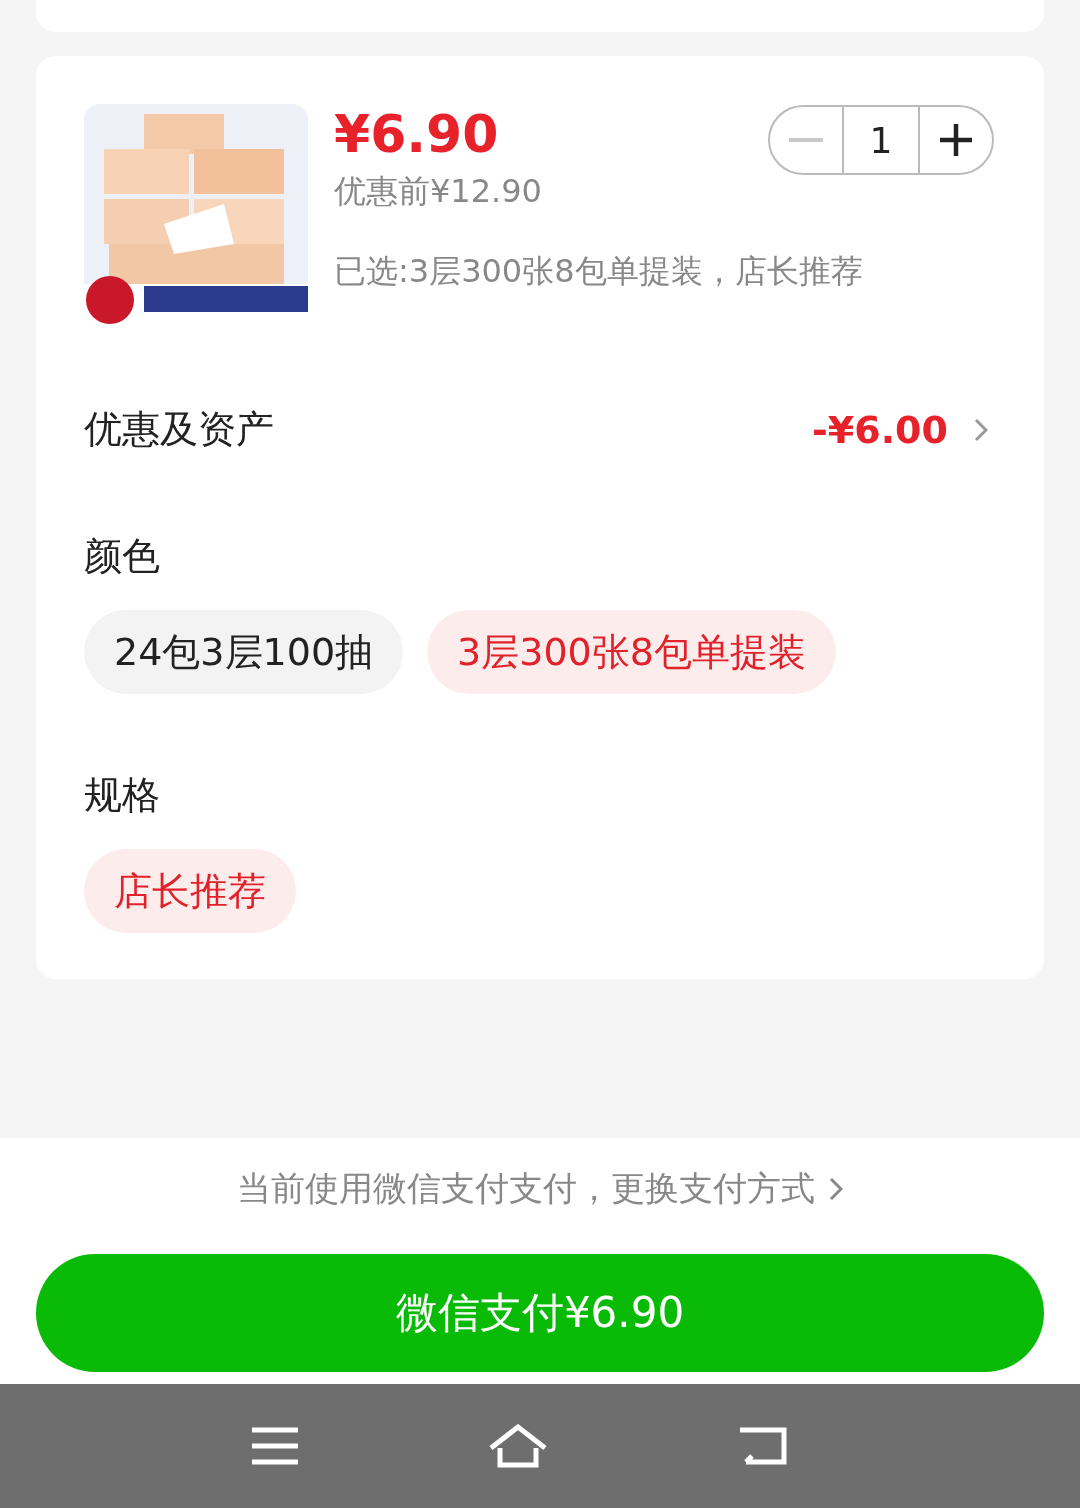  Describe the element at coordinates (599, 271) in the screenshot. I see `selection-summary: 已选:3层300张8包单提装，店长推荐` at that location.